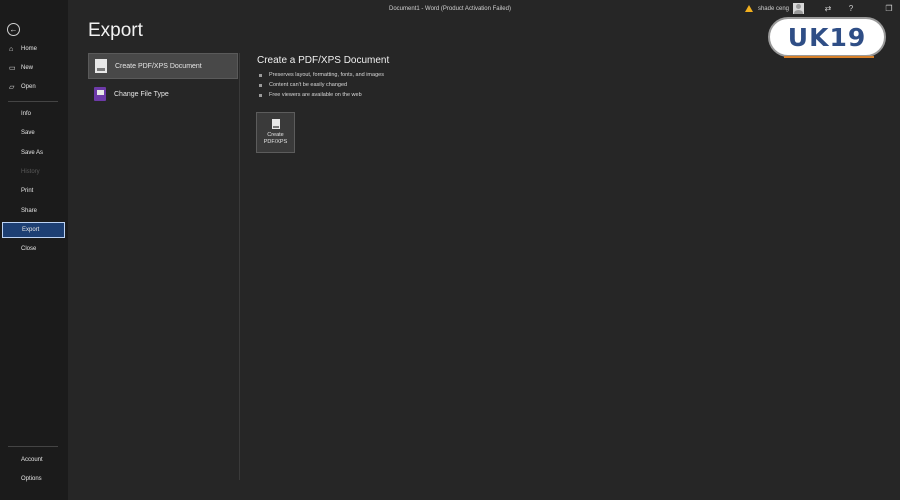  I want to click on help-icon: ?, so click(851, 8).